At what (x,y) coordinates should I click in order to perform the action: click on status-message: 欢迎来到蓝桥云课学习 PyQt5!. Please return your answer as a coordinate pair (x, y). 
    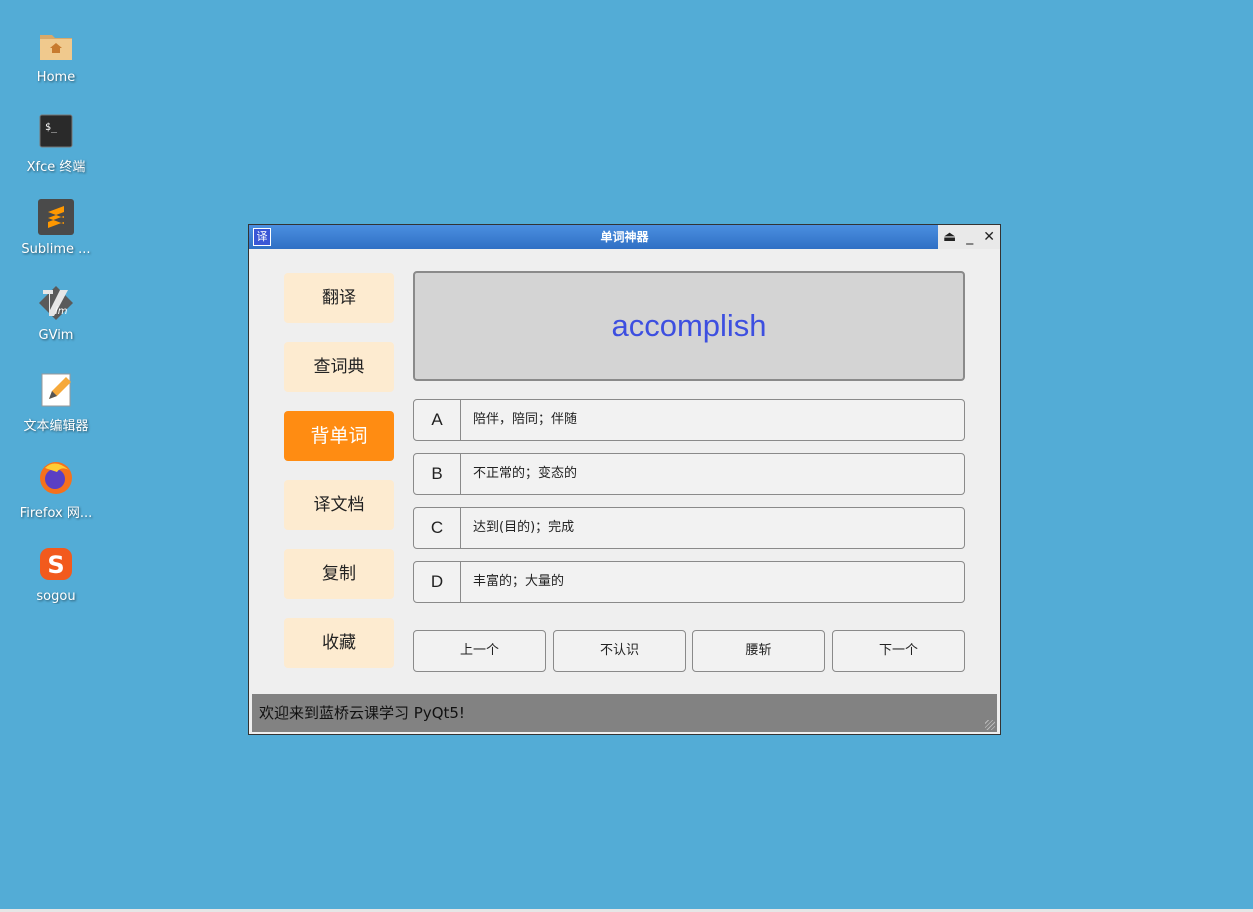
    Looking at the image, I should click on (362, 713).